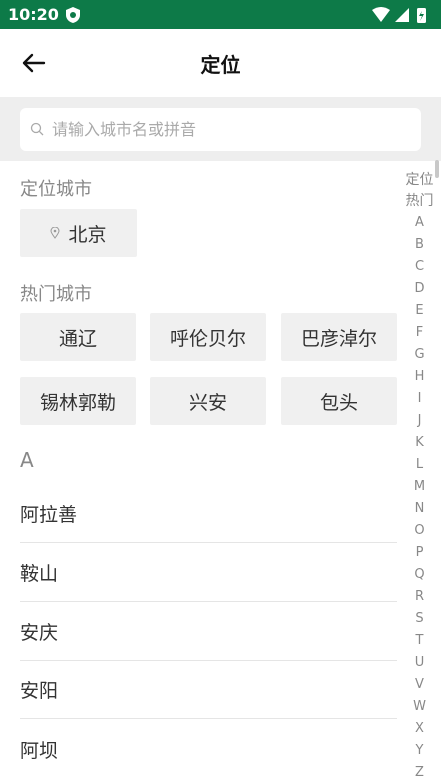 The width and height of the screenshot is (441, 784). What do you see at coordinates (339, 401) in the screenshot?
I see `hot-city-chip: 包头` at bounding box center [339, 401].